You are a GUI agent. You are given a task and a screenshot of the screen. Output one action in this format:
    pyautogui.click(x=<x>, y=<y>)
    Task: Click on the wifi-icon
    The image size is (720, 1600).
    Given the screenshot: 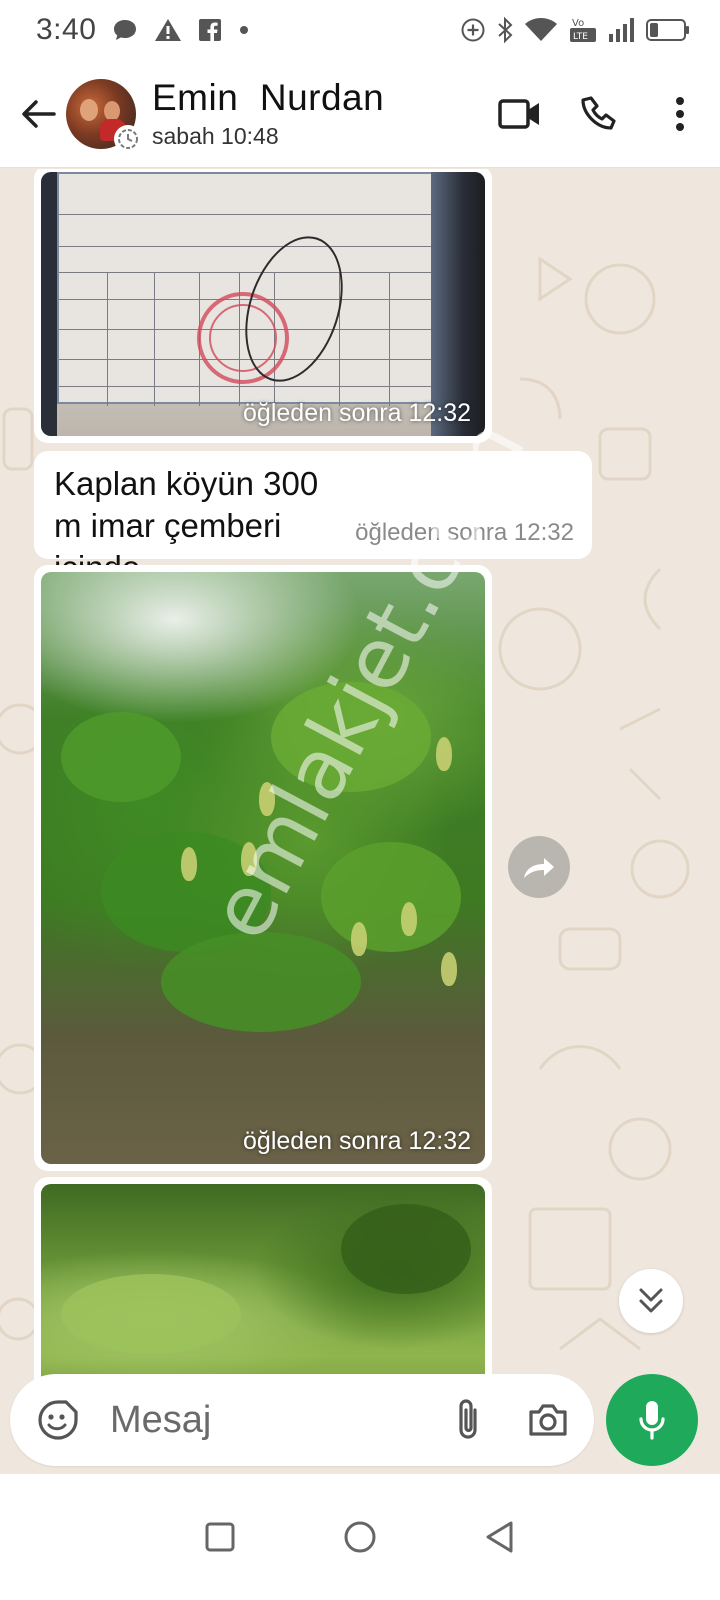 What is the action you would take?
    pyautogui.click(x=541, y=30)
    